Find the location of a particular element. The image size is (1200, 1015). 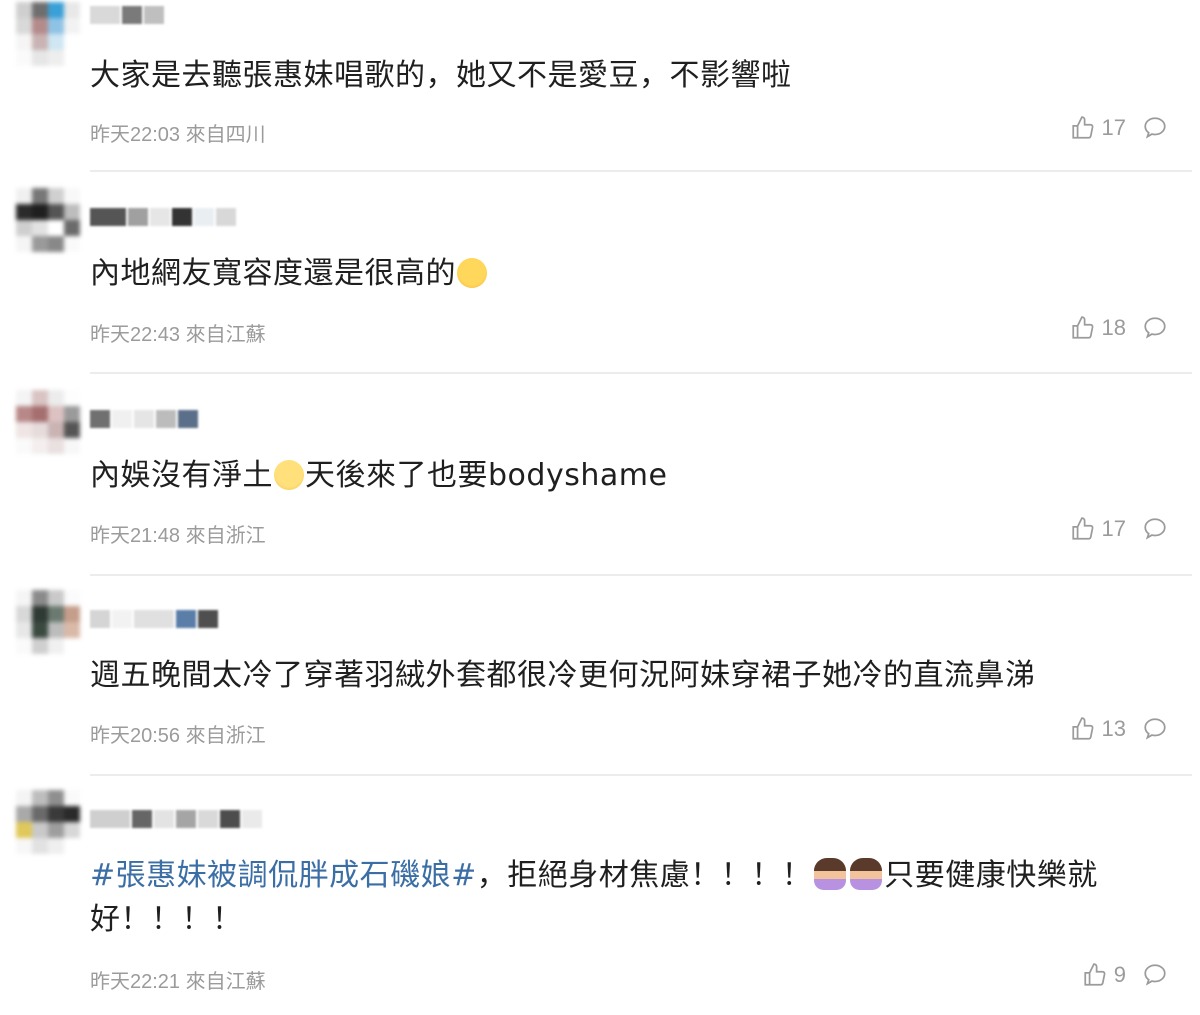

comment-actions: 13 is located at coordinates (1119, 729).